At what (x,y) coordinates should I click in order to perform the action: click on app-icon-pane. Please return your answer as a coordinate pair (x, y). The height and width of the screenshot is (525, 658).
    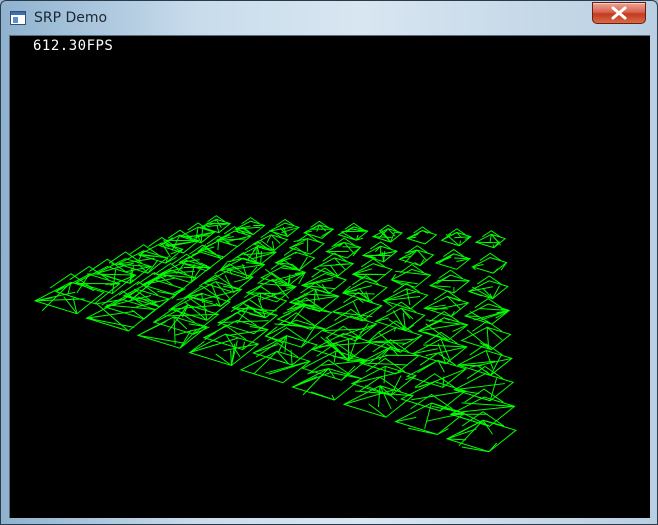
    Looking at the image, I should click on (15, 20).